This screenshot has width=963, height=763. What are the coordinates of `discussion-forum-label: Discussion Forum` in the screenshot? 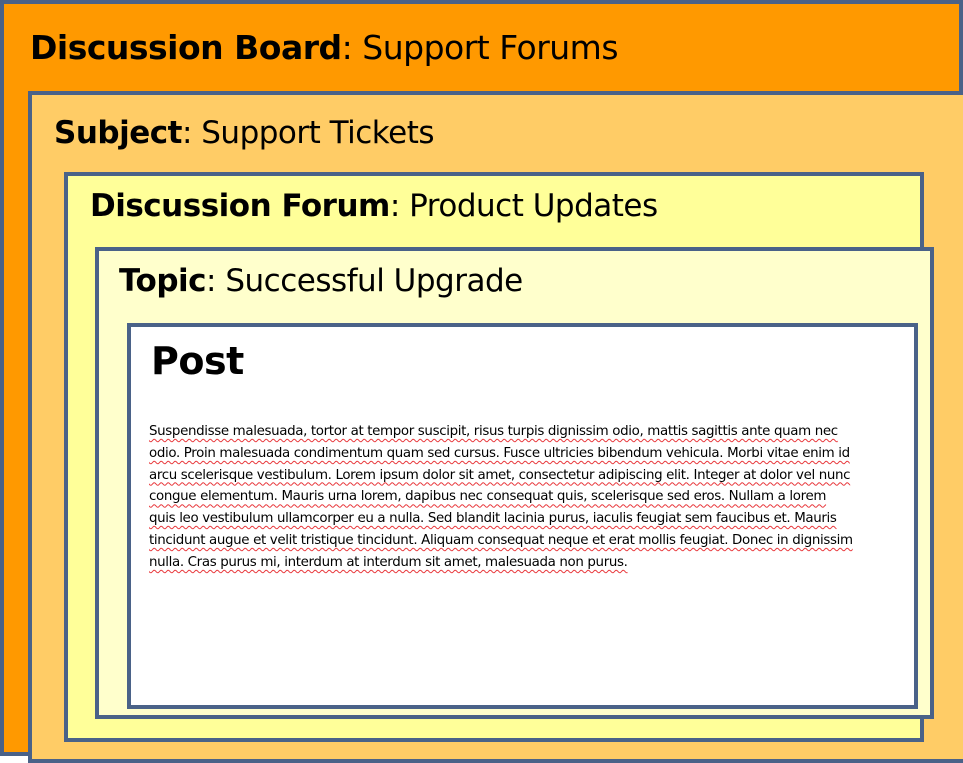 It's located at (240, 206).